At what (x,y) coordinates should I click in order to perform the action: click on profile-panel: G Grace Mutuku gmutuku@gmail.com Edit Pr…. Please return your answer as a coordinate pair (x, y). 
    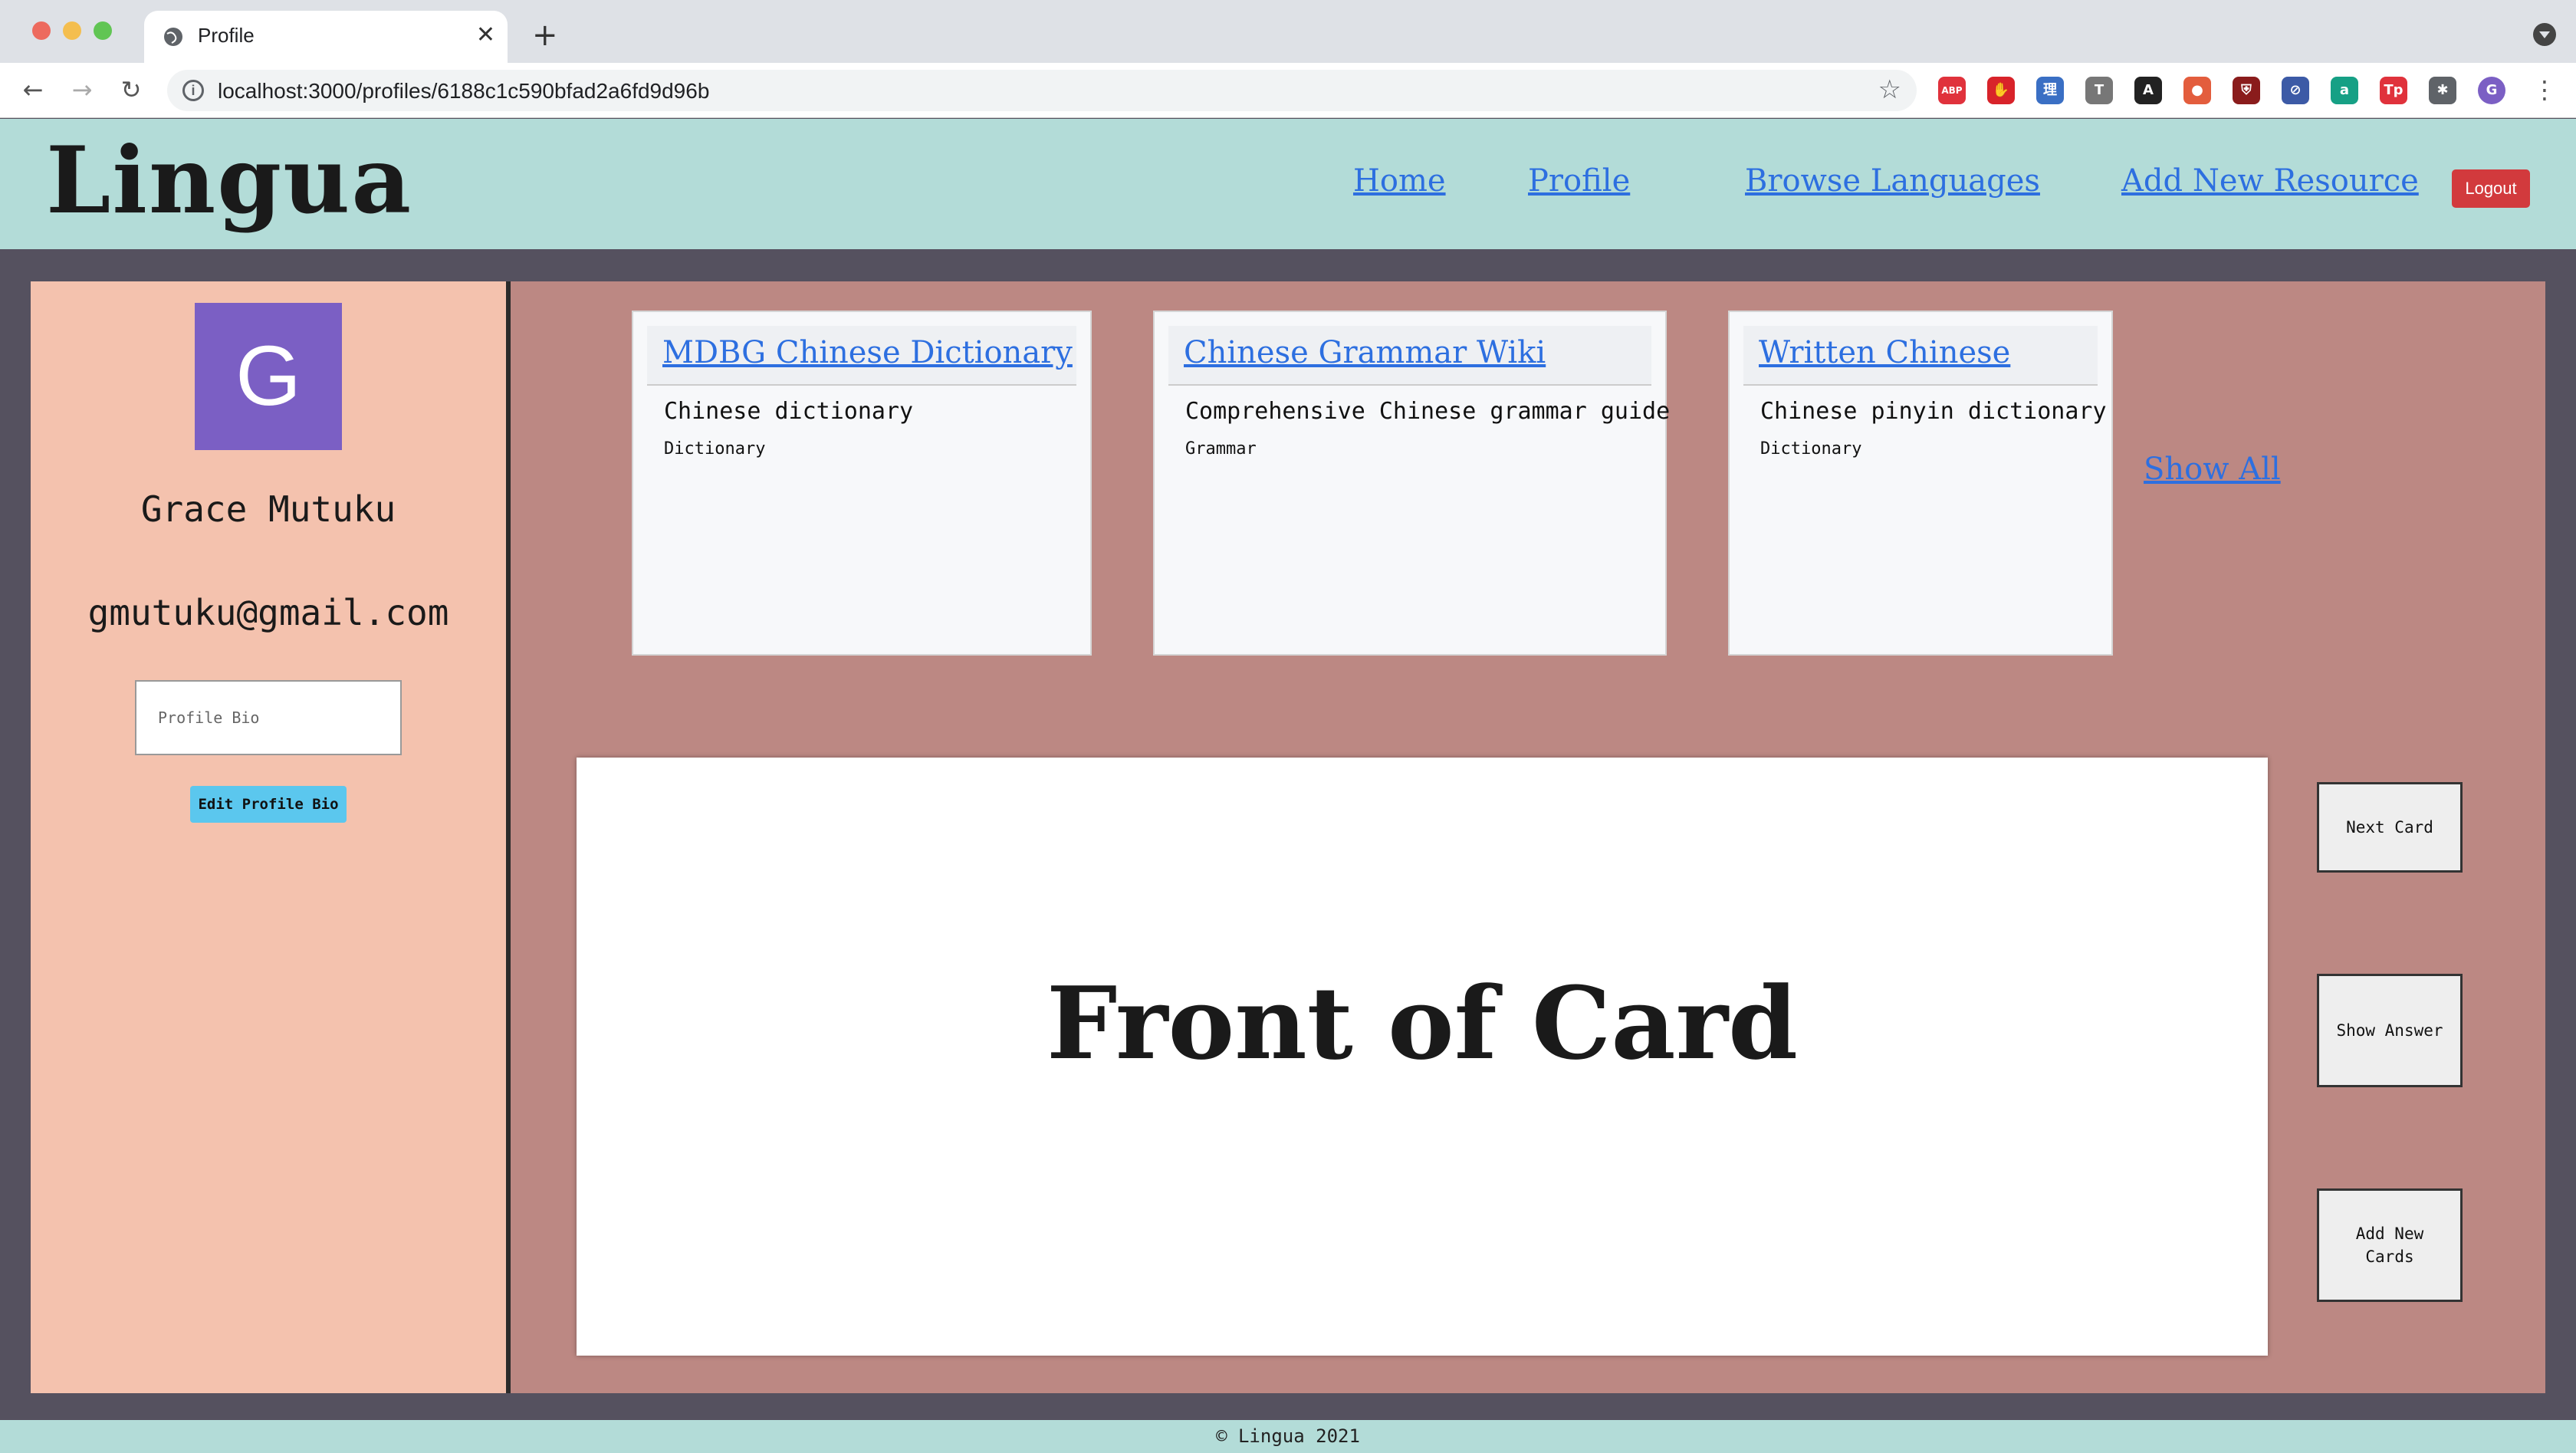
    Looking at the image, I should click on (268, 837).